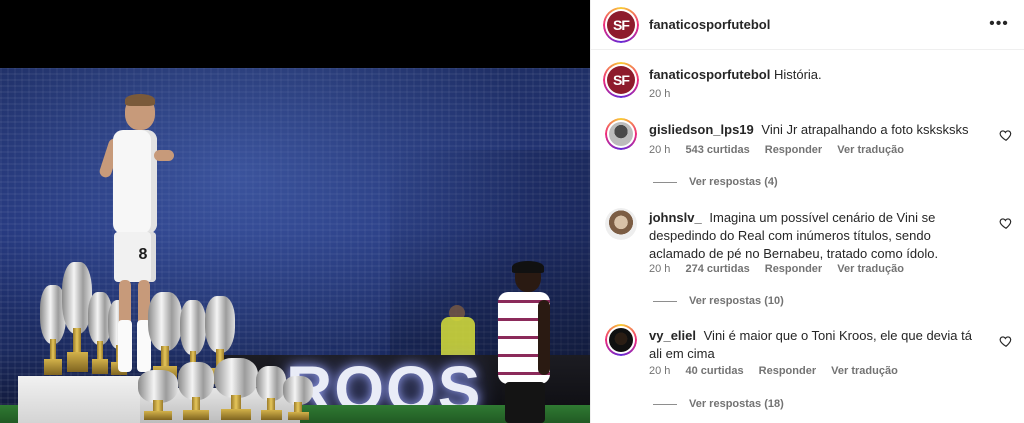 The width and height of the screenshot is (1024, 423). What do you see at coordinates (999, 24) in the screenshot?
I see `more-options-icon: •••` at bounding box center [999, 24].